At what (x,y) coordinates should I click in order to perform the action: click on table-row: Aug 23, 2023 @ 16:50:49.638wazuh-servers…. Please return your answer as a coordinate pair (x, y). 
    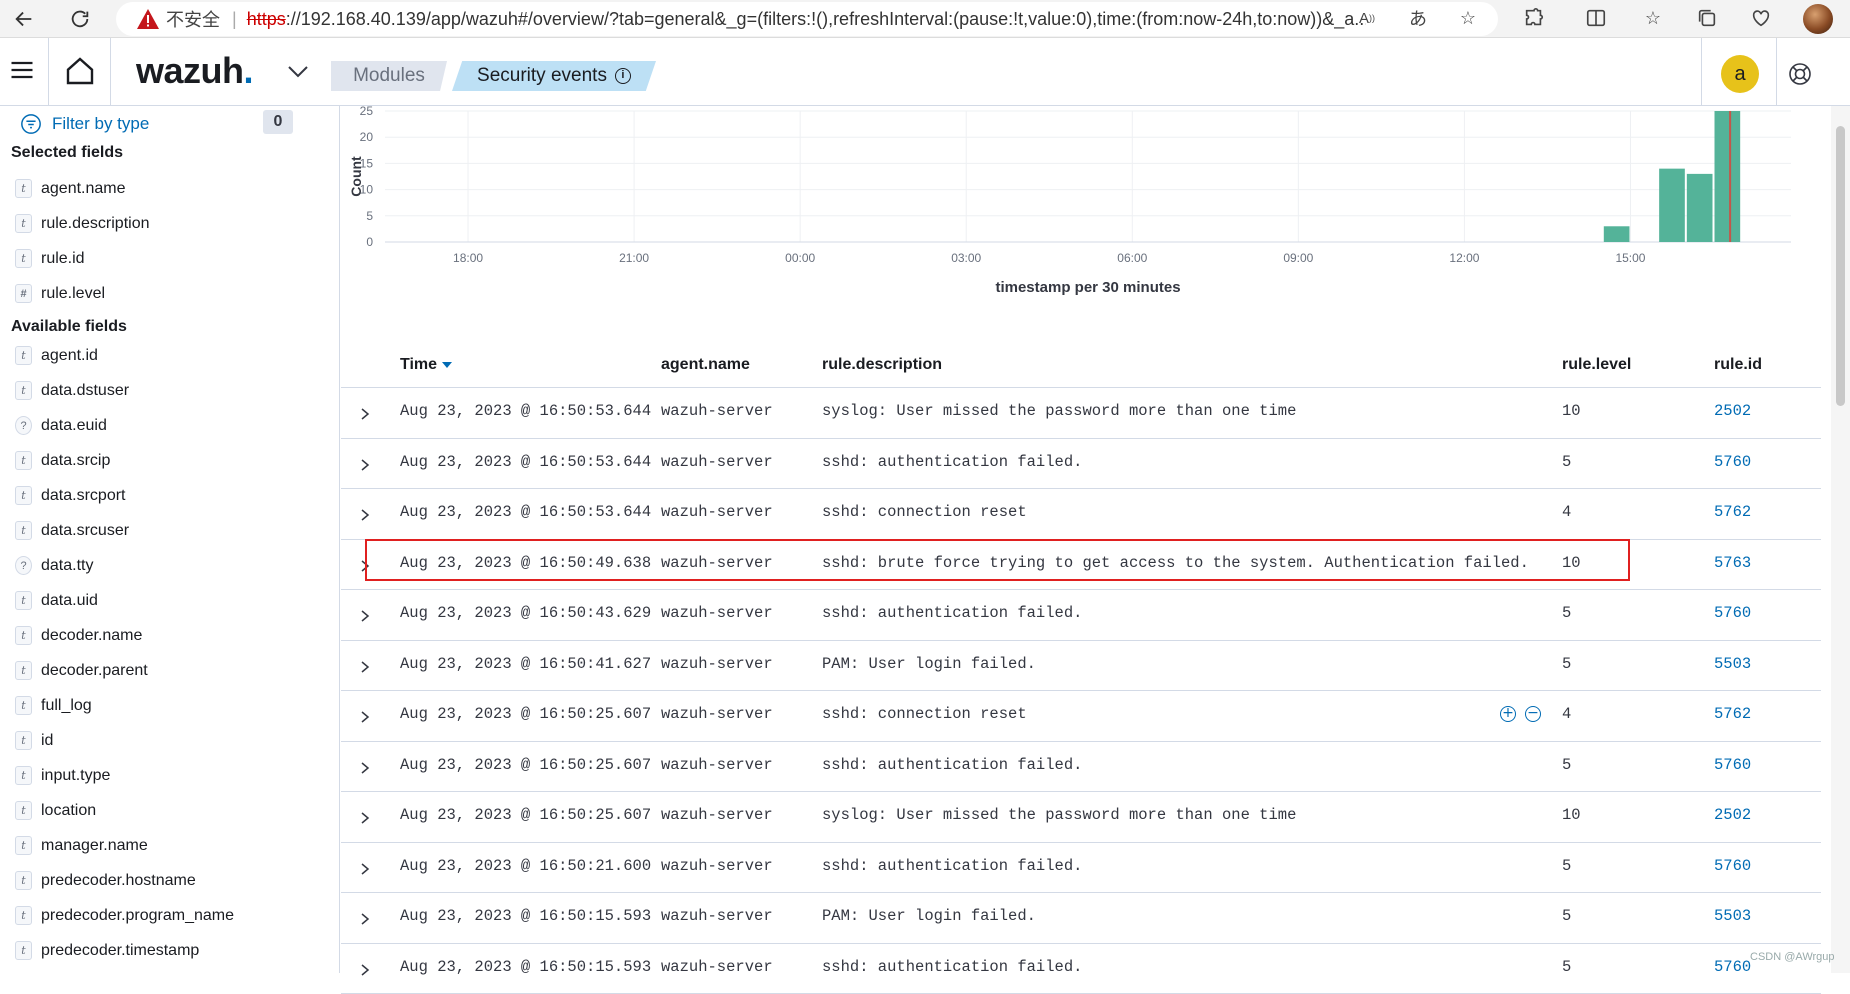
    Looking at the image, I should click on (1081, 565).